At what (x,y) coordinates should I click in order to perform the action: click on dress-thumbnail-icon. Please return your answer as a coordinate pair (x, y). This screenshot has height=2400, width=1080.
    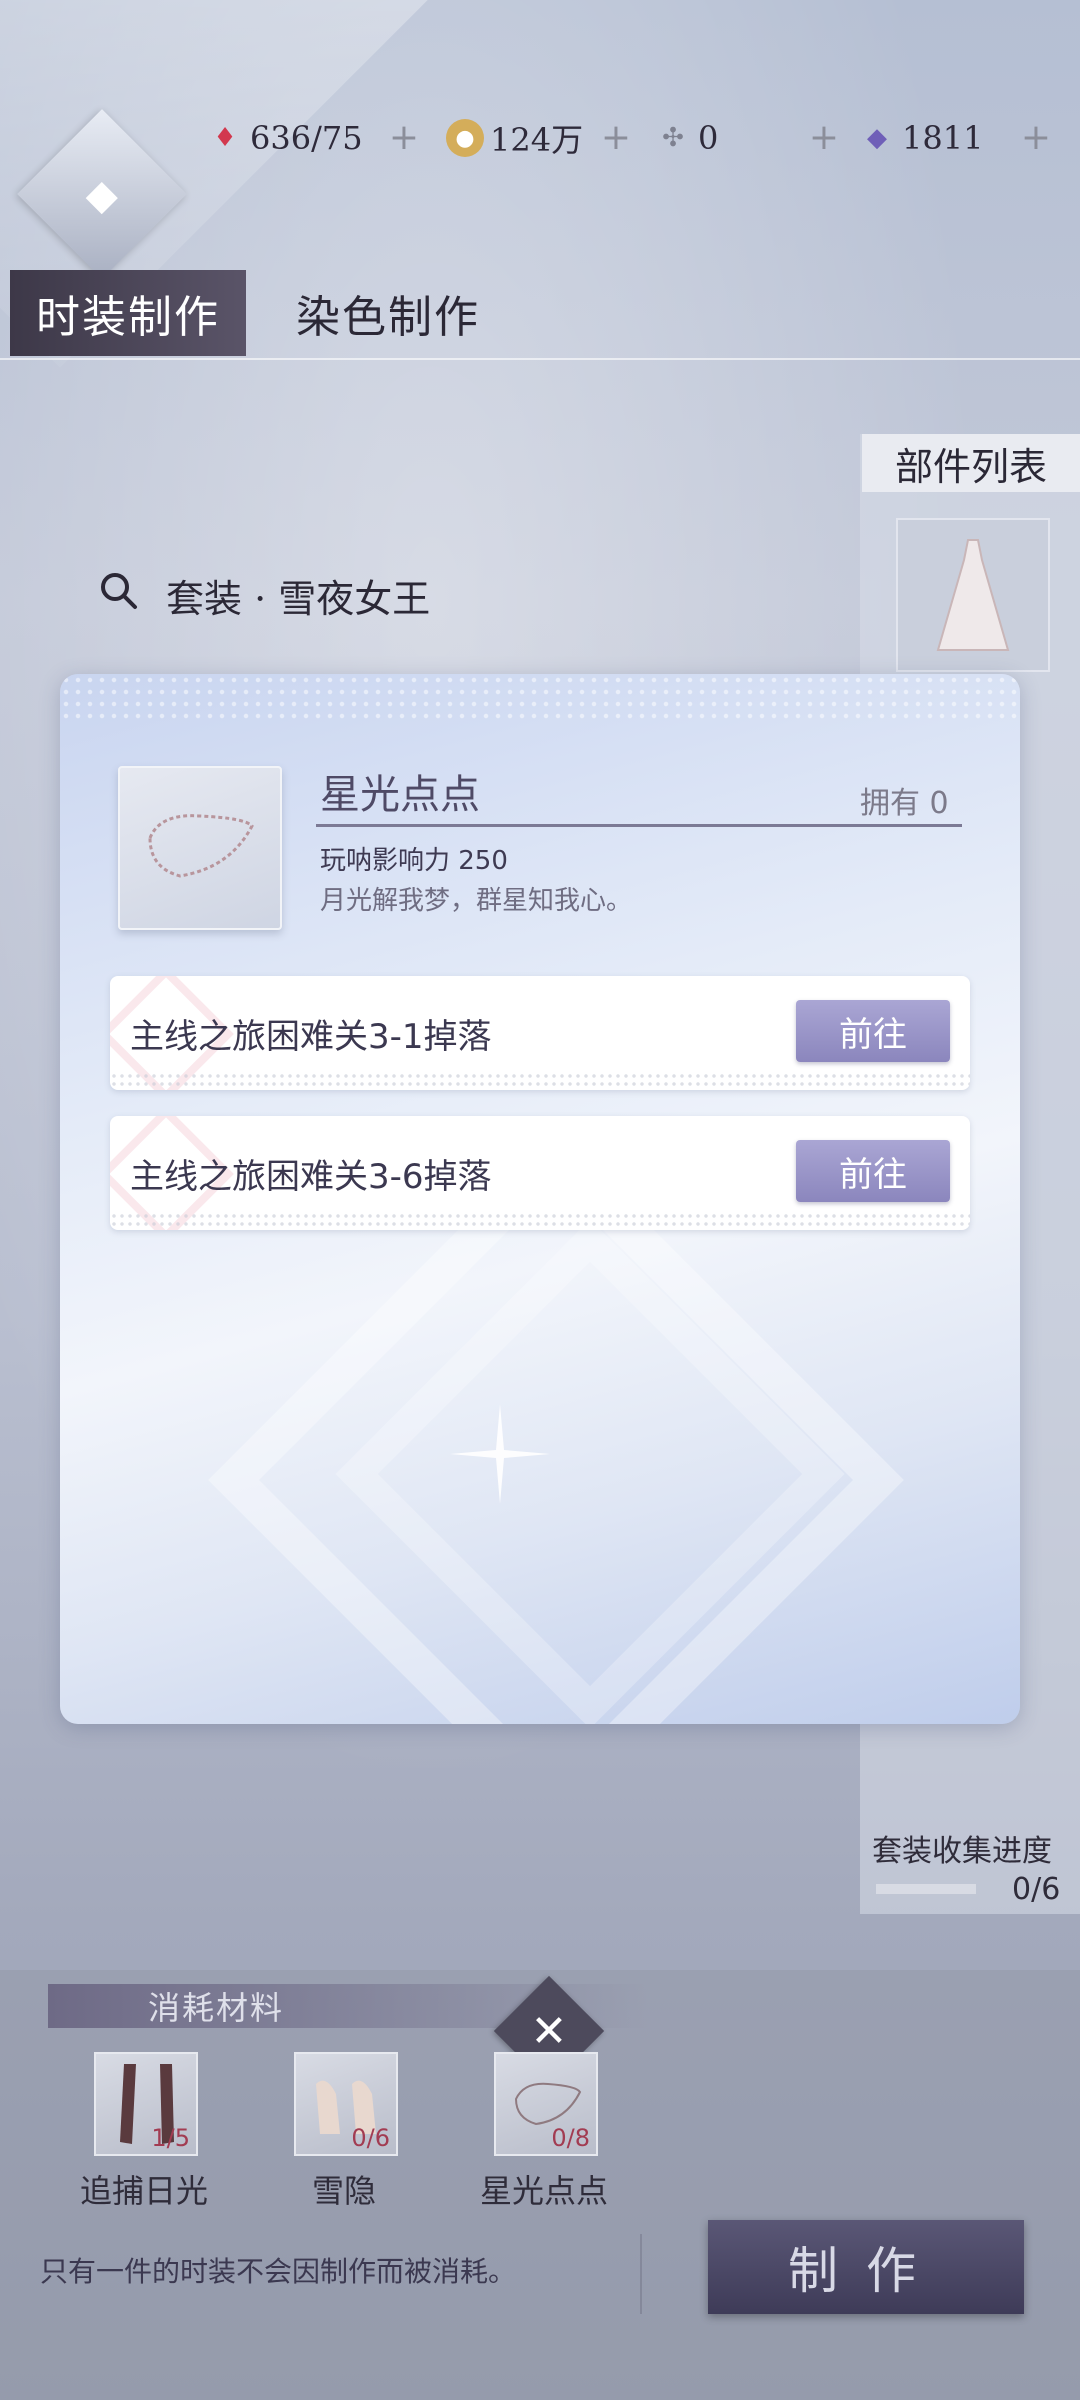
    Looking at the image, I should click on (973, 595).